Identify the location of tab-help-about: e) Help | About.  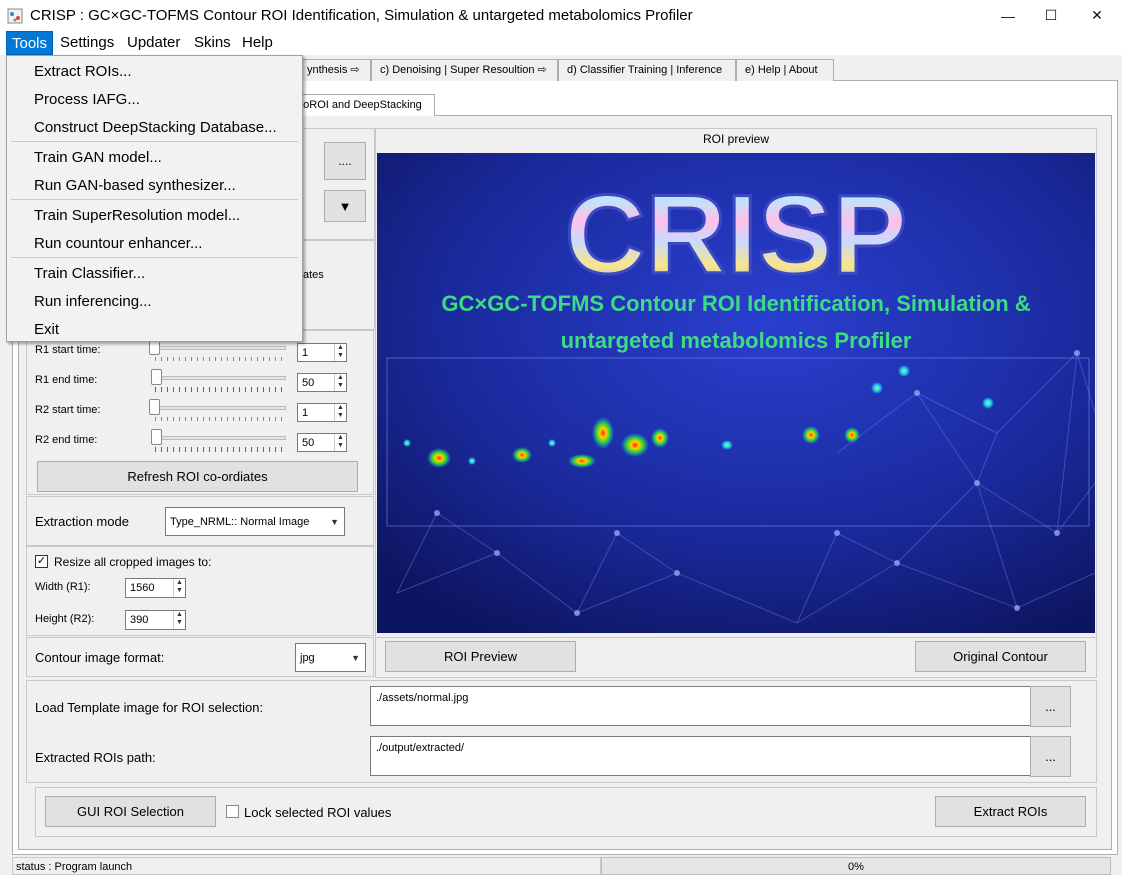
(785, 70).